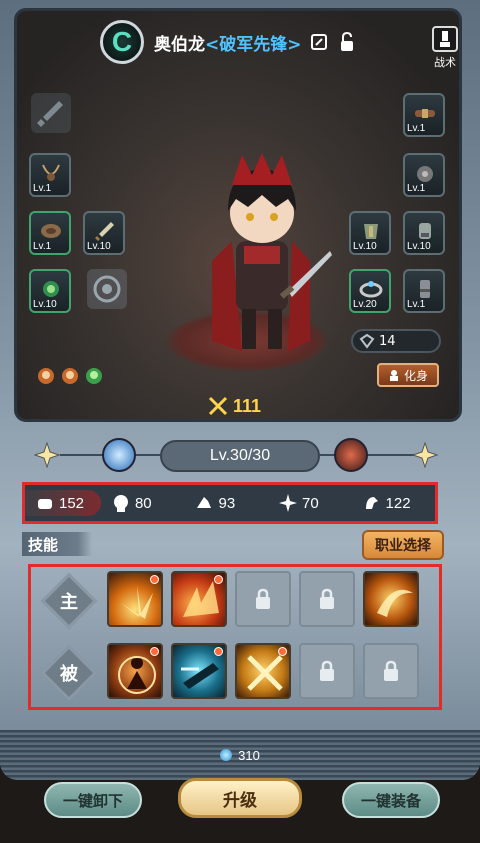 The image size is (480, 843). Describe the element at coordinates (395, 603) in the screenshot. I see `whirlwind-skill-icon` at that location.